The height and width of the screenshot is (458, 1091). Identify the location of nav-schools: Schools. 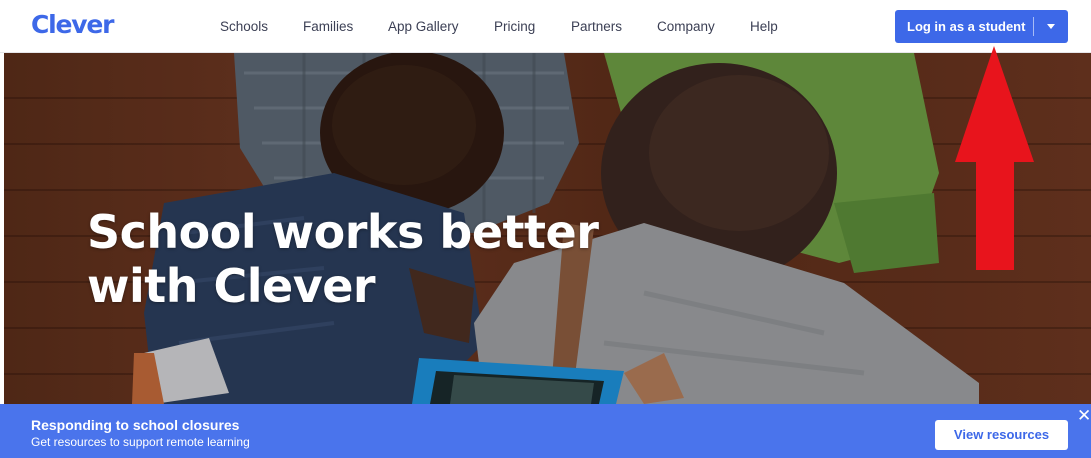
(244, 27).